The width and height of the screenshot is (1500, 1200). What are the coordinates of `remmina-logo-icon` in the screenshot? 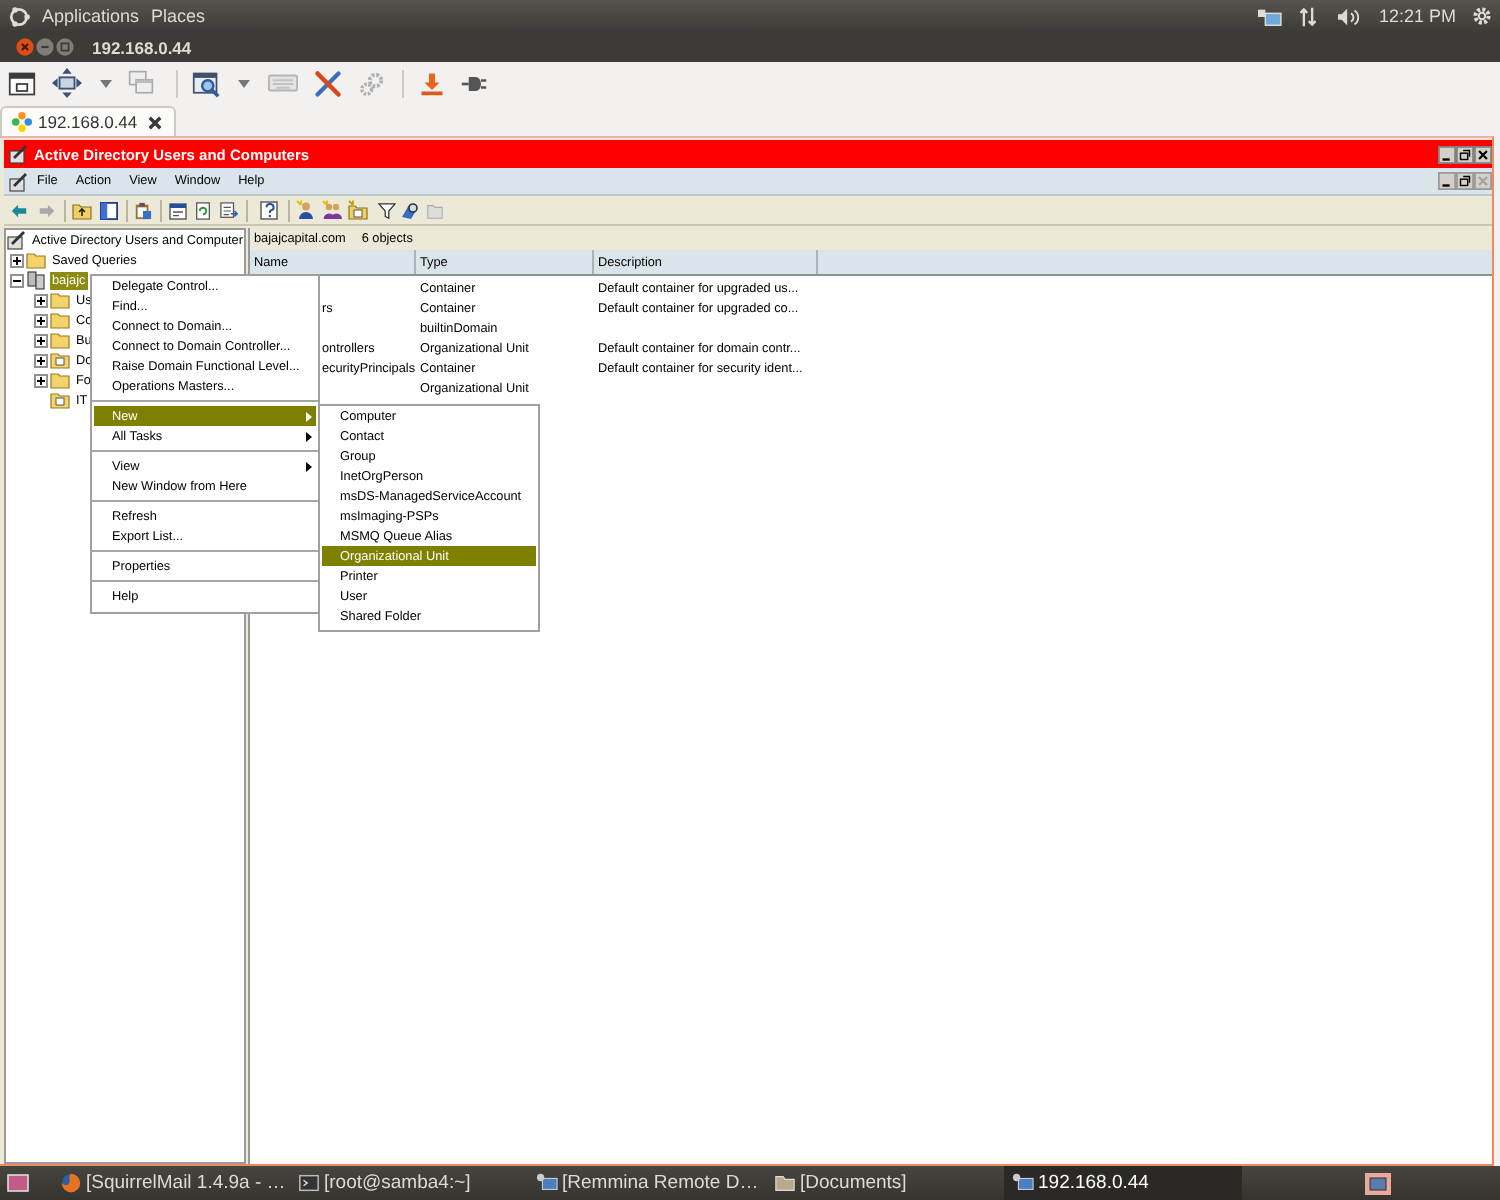 It's located at (22, 122).